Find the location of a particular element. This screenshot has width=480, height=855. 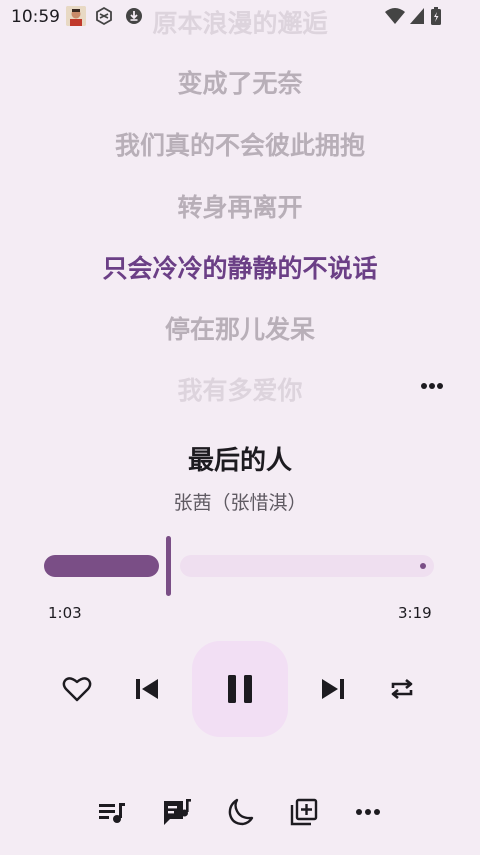

heart-icon is located at coordinates (77, 689).